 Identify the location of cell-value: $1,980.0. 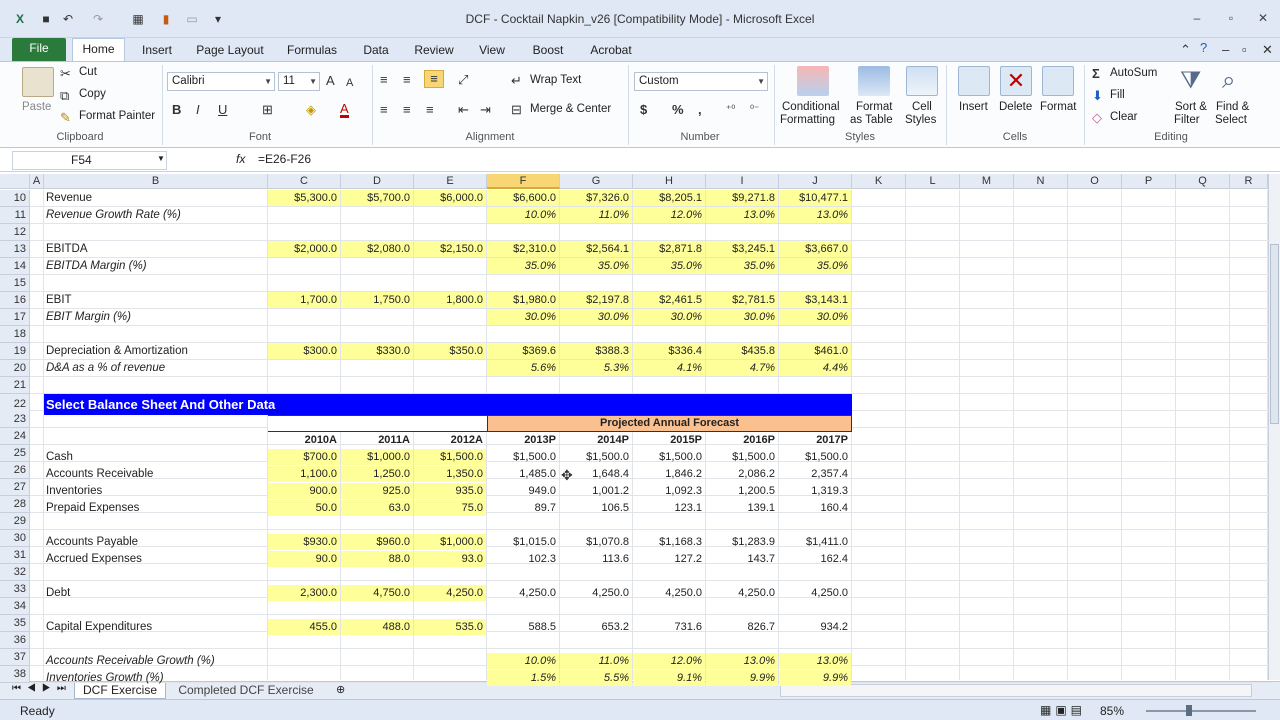
(523, 300).